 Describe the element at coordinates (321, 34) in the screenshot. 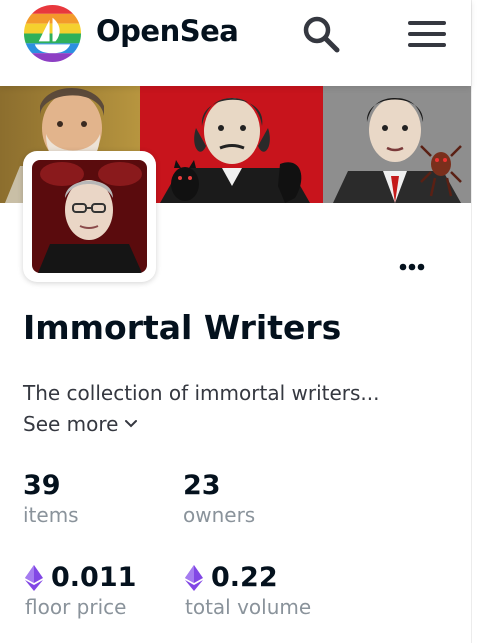

I see `search-icon` at that location.